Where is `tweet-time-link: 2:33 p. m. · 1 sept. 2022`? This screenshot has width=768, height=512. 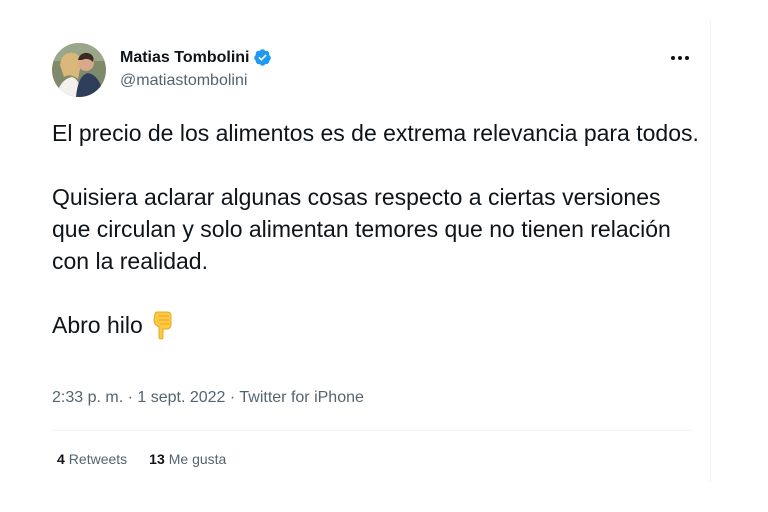
tweet-time-link: 2:33 p. m. · 1 sept. 2022 is located at coordinates (138, 397).